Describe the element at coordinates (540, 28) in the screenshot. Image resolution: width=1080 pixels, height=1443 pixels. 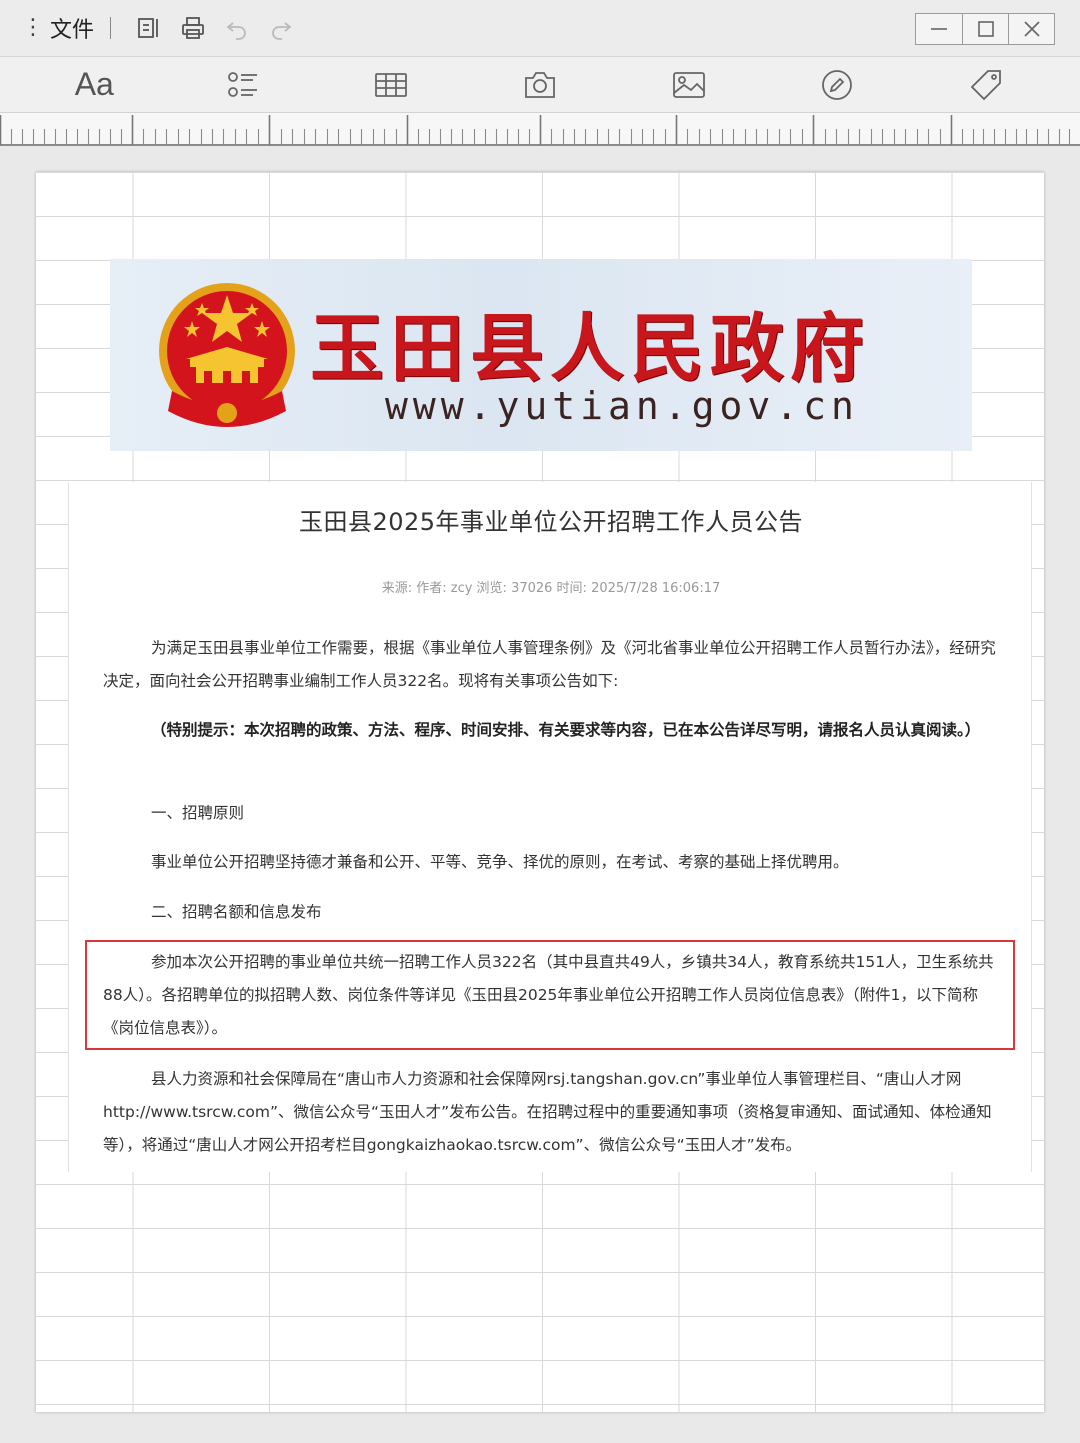
I see `title-bar: ⋮ 文件` at that location.